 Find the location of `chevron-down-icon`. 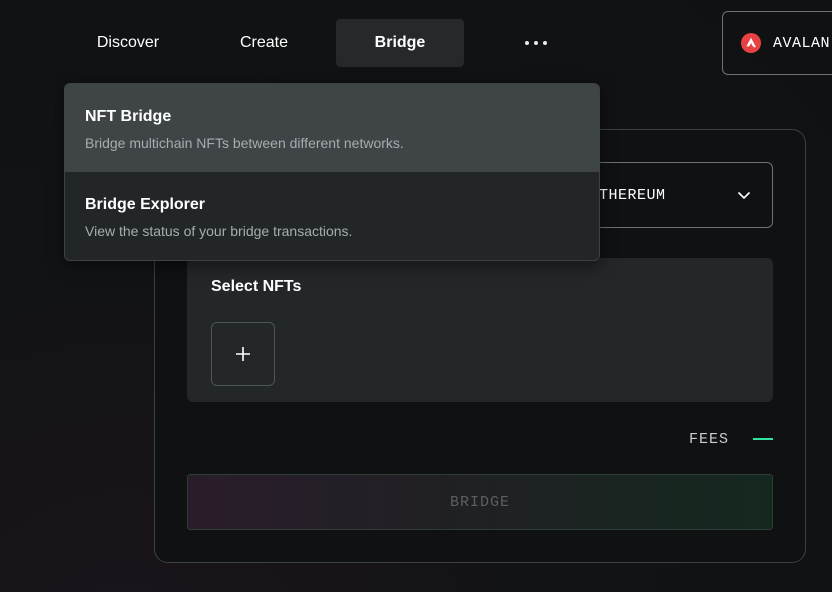

chevron-down-icon is located at coordinates (744, 195).